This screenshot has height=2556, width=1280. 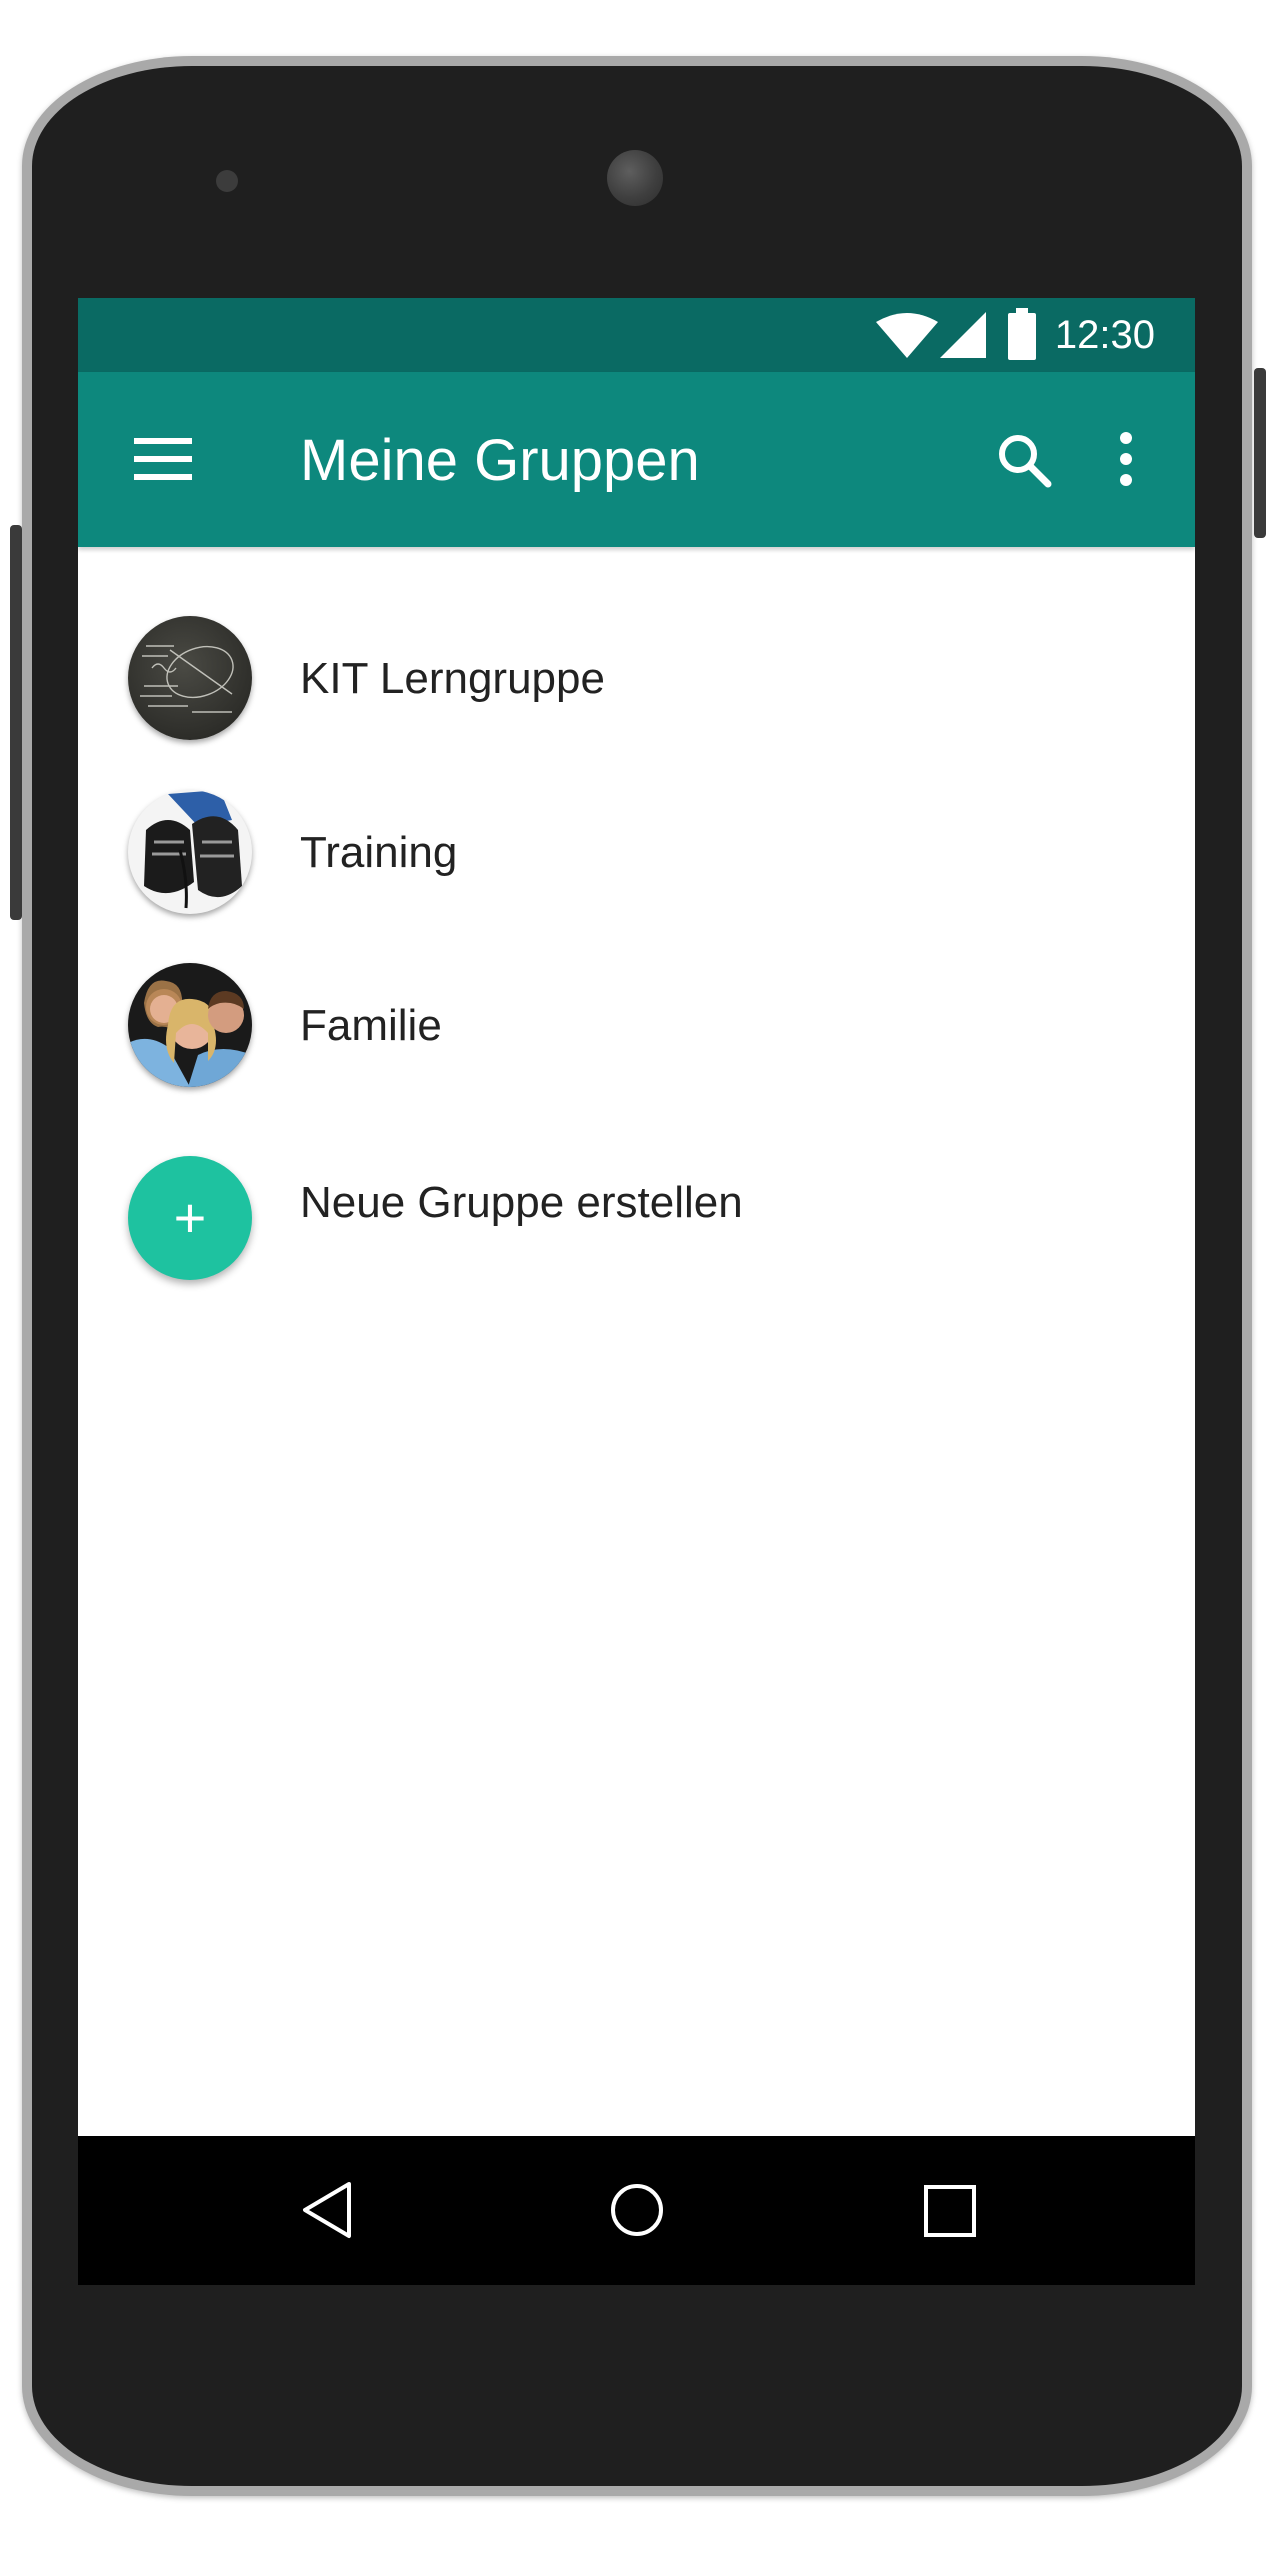 What do you see at coordinates (452, 678) in the screenshot?
I see `group-name: KIT Lerngruppe` at bounding box center [452, 678].